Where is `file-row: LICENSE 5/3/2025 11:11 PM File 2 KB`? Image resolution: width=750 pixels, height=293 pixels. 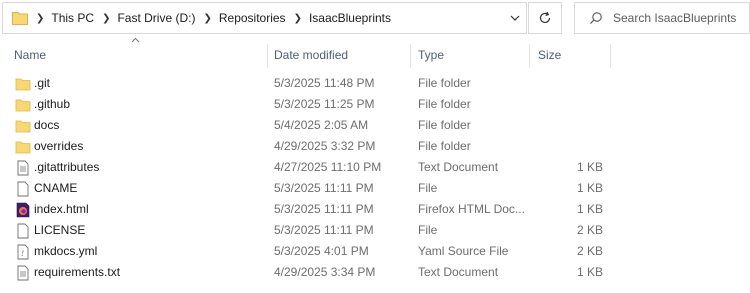
file-row: LICENSE 5/3/2025 11:11 PM File 2 KB is located at coordinates (375, 230).